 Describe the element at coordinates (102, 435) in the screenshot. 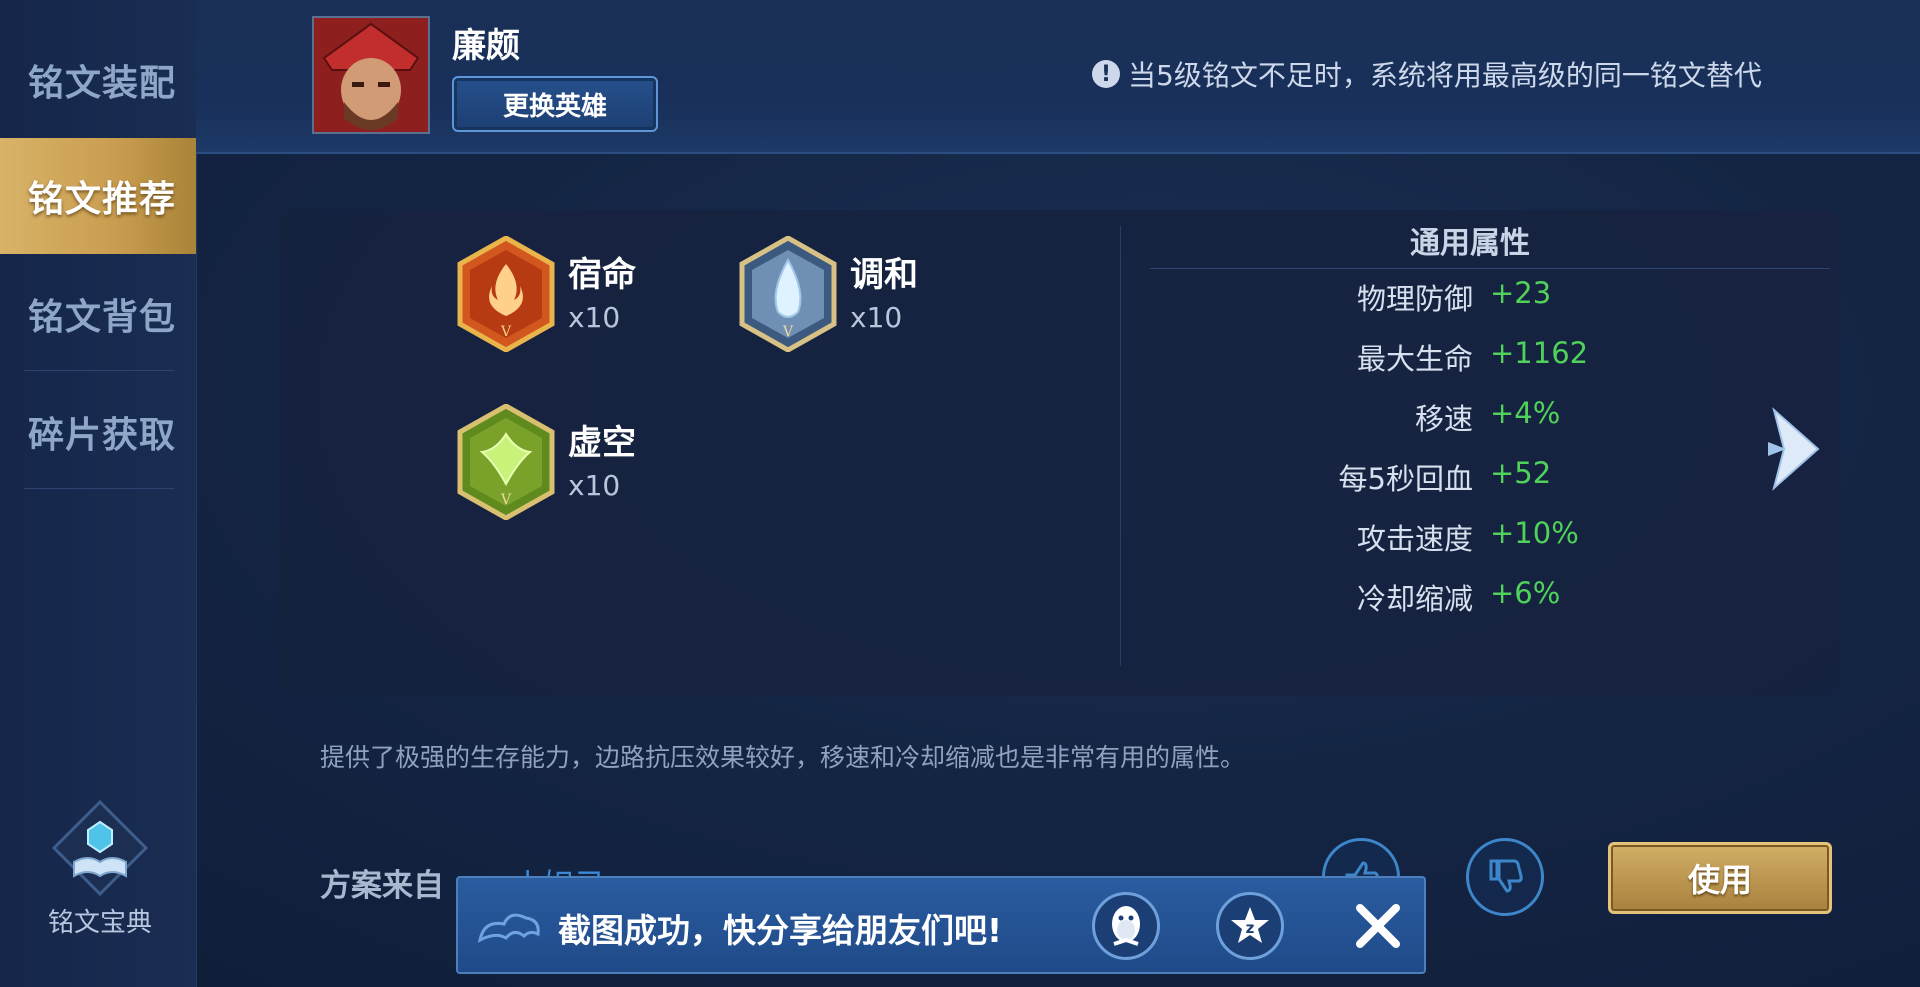

I see `sidebar-item-label: 碎片获取` at that location.